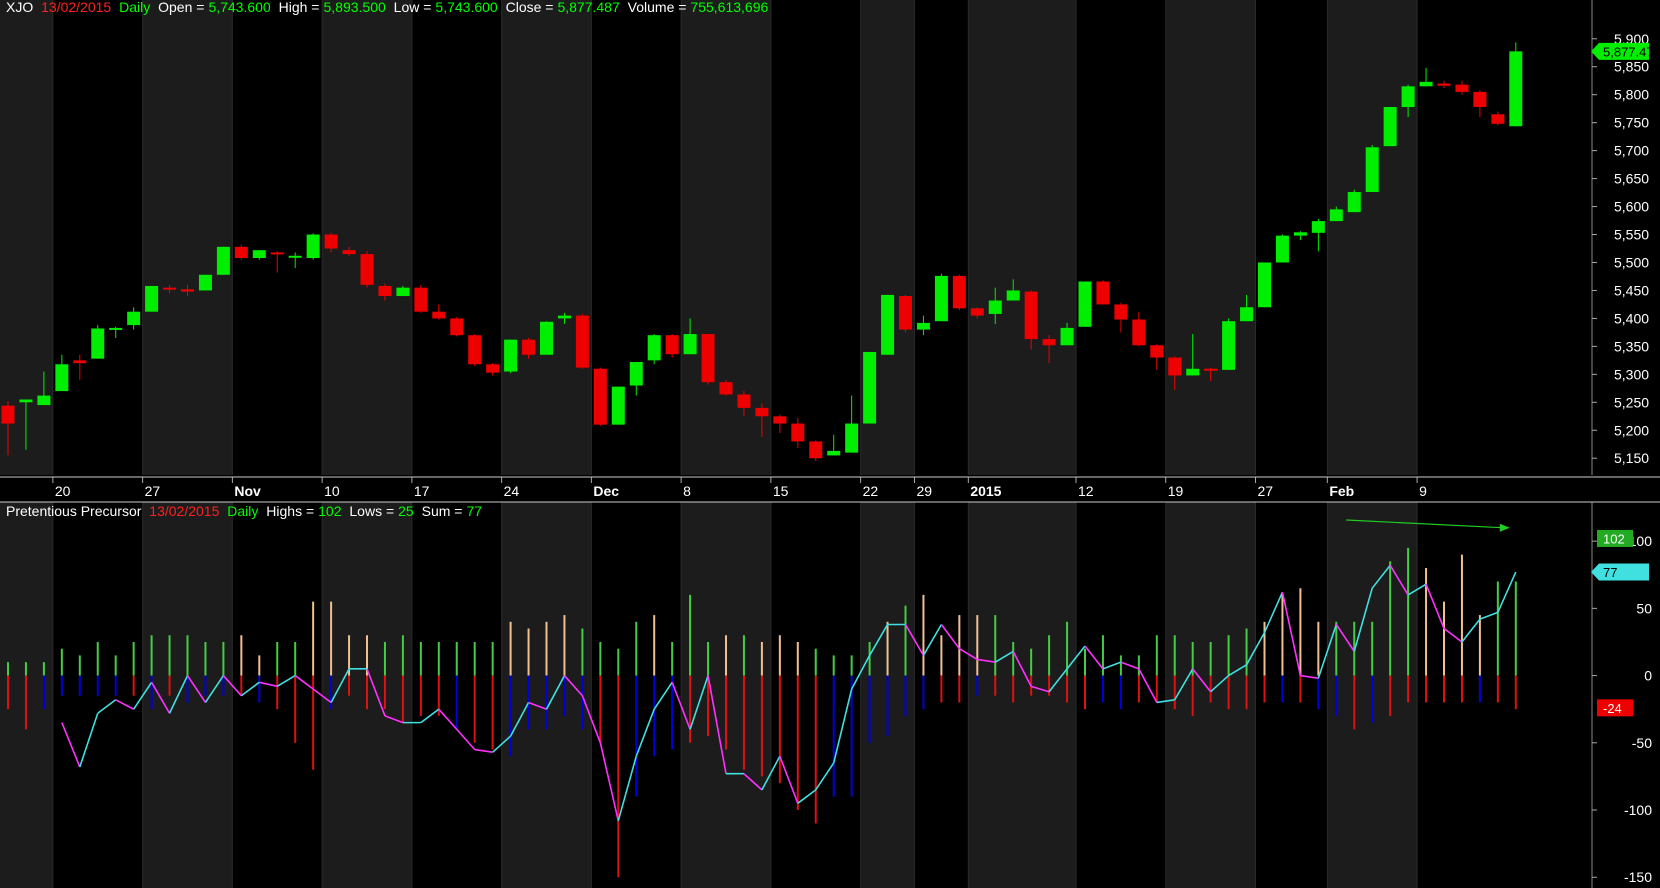  I want to click on price-tick-label: 5,450, so click(1631, 290).